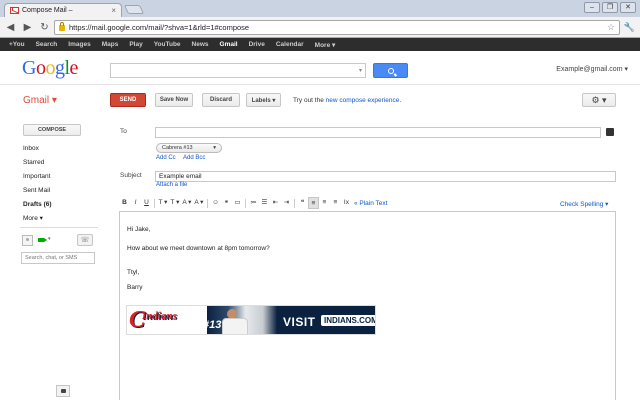 This screenshot has width=640, height=400. I want to click on body-line: Hi Jake,, so click(139, 229).